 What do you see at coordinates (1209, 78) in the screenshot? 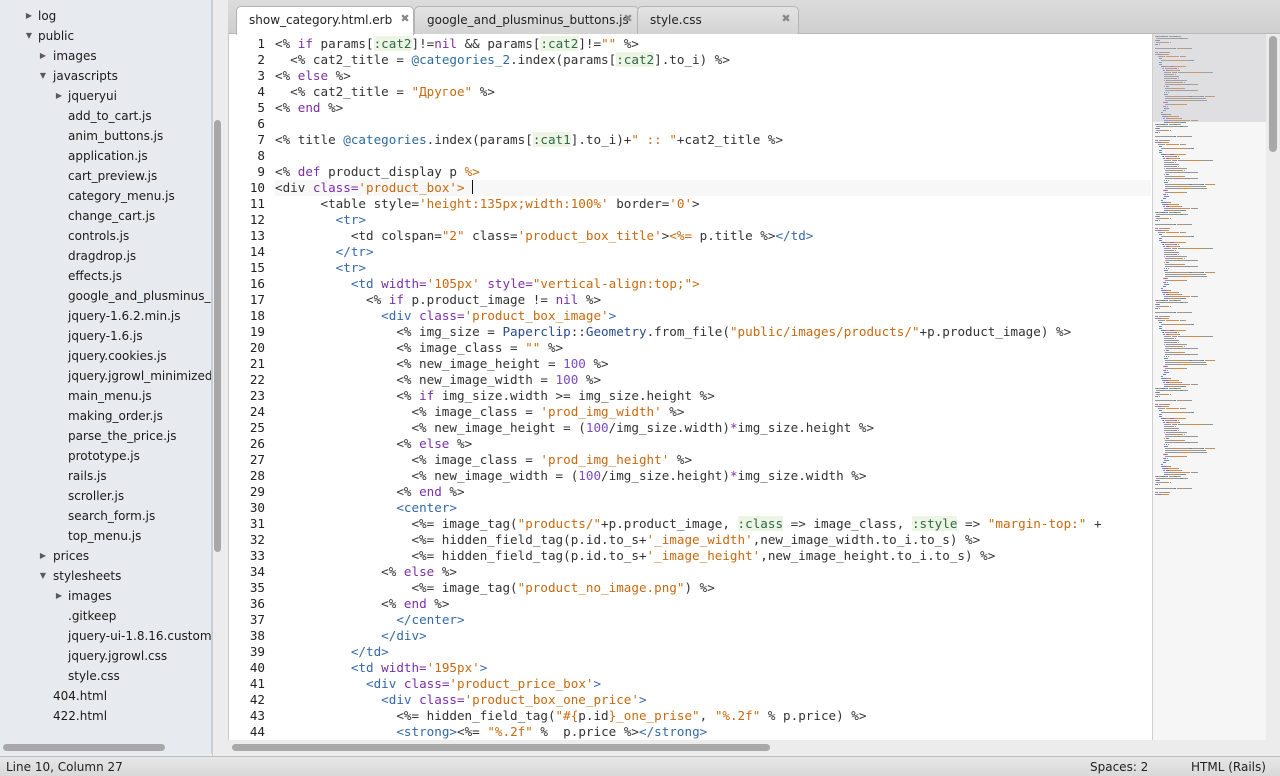
I see `minimap-viewport` at bounding box center [1209, 78].